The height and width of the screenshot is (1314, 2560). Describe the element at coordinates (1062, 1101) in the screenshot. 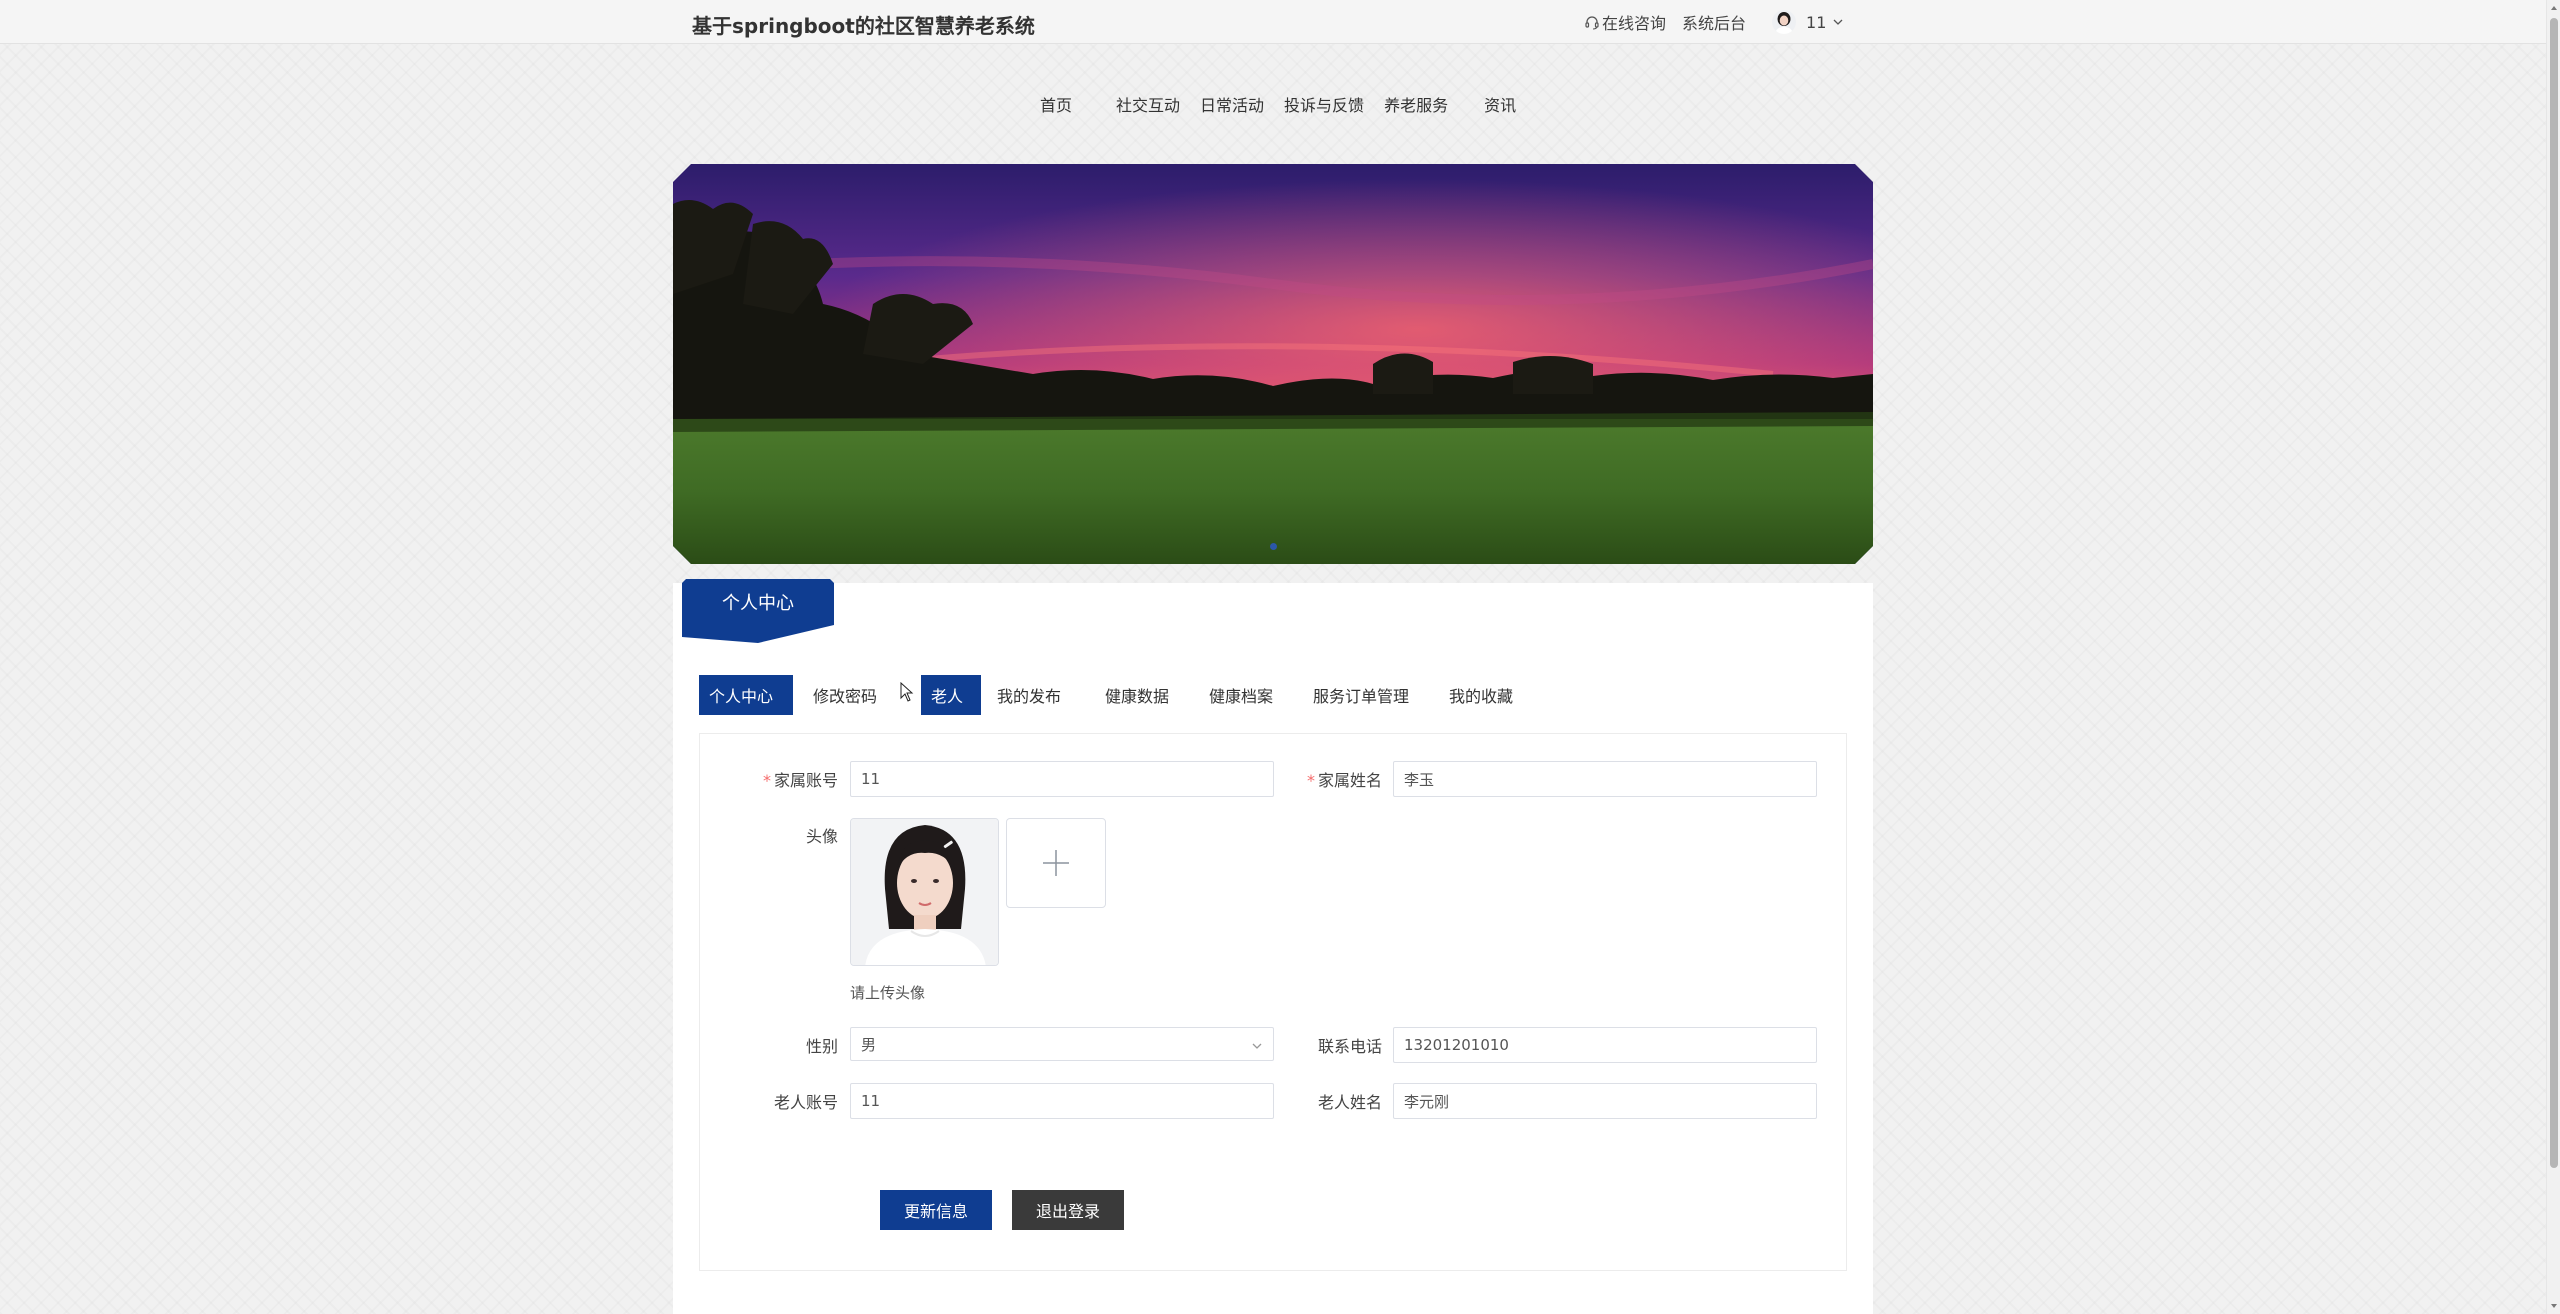

I see `elder-account-input: 11` at that location.